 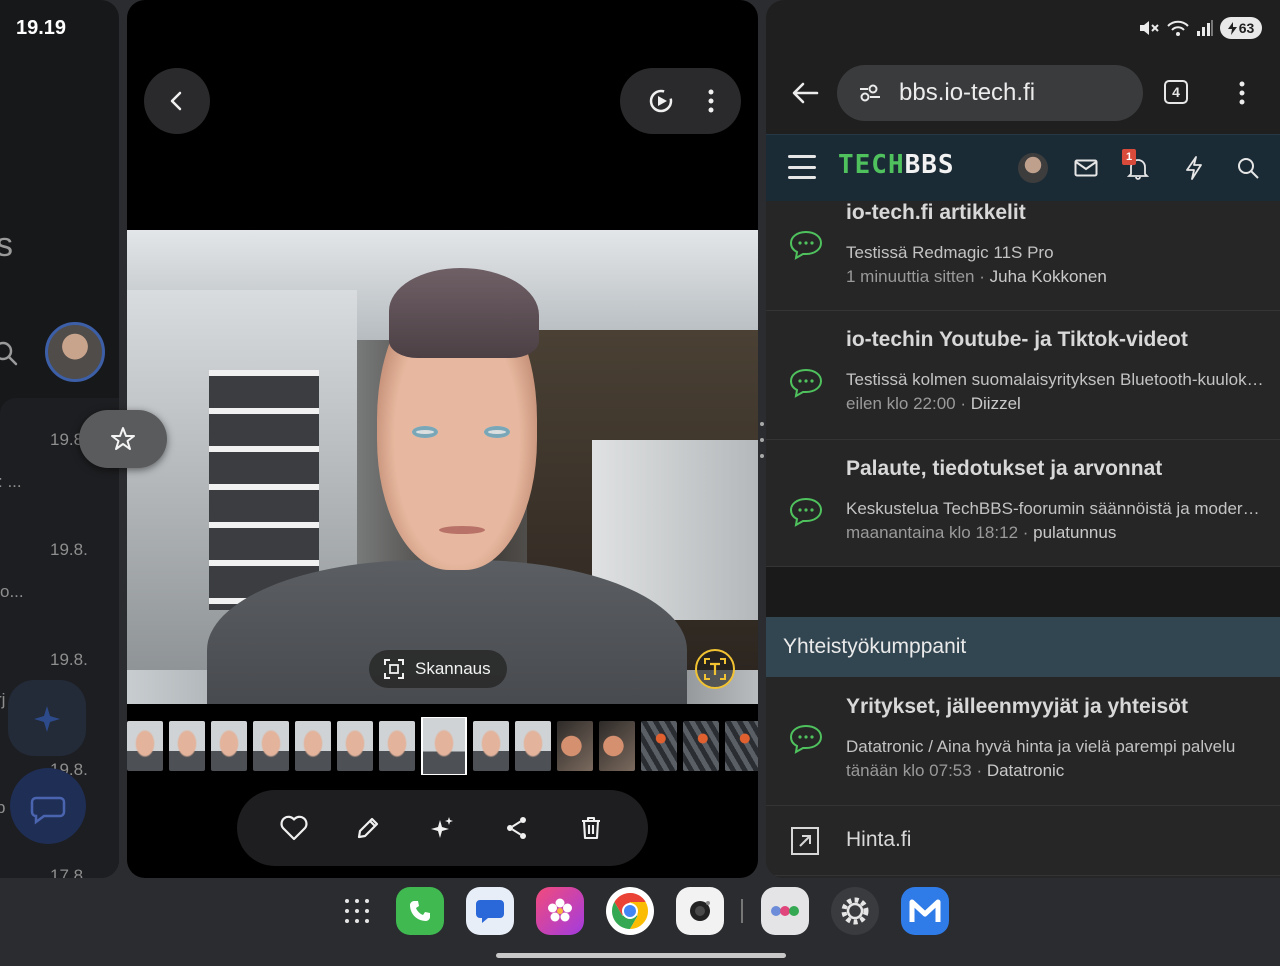 I want to click on messages-app-icon, so click(x=490, y=911).